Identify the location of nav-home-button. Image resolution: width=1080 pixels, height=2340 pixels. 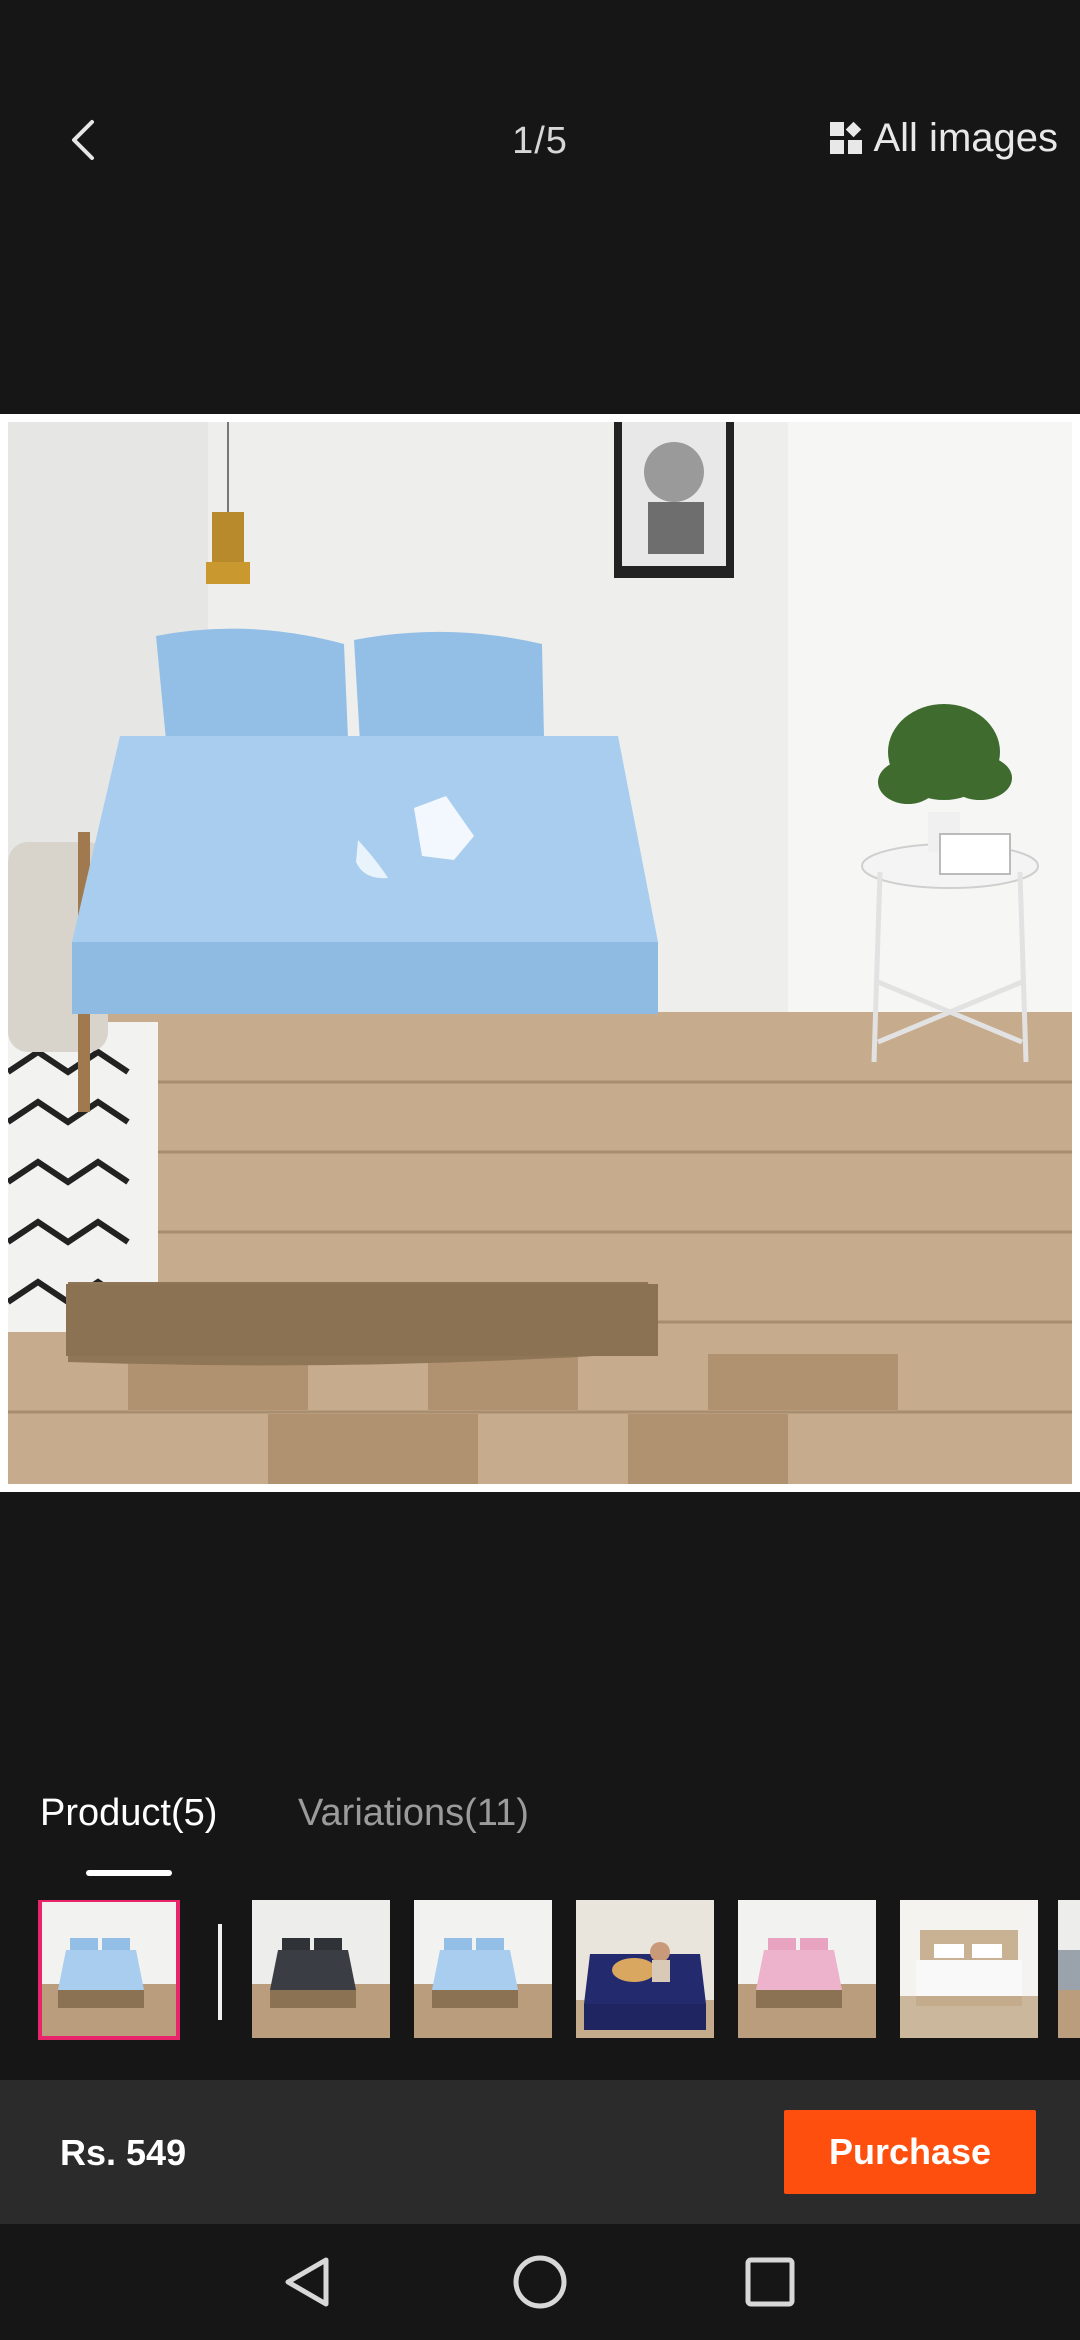
(540, 2282).